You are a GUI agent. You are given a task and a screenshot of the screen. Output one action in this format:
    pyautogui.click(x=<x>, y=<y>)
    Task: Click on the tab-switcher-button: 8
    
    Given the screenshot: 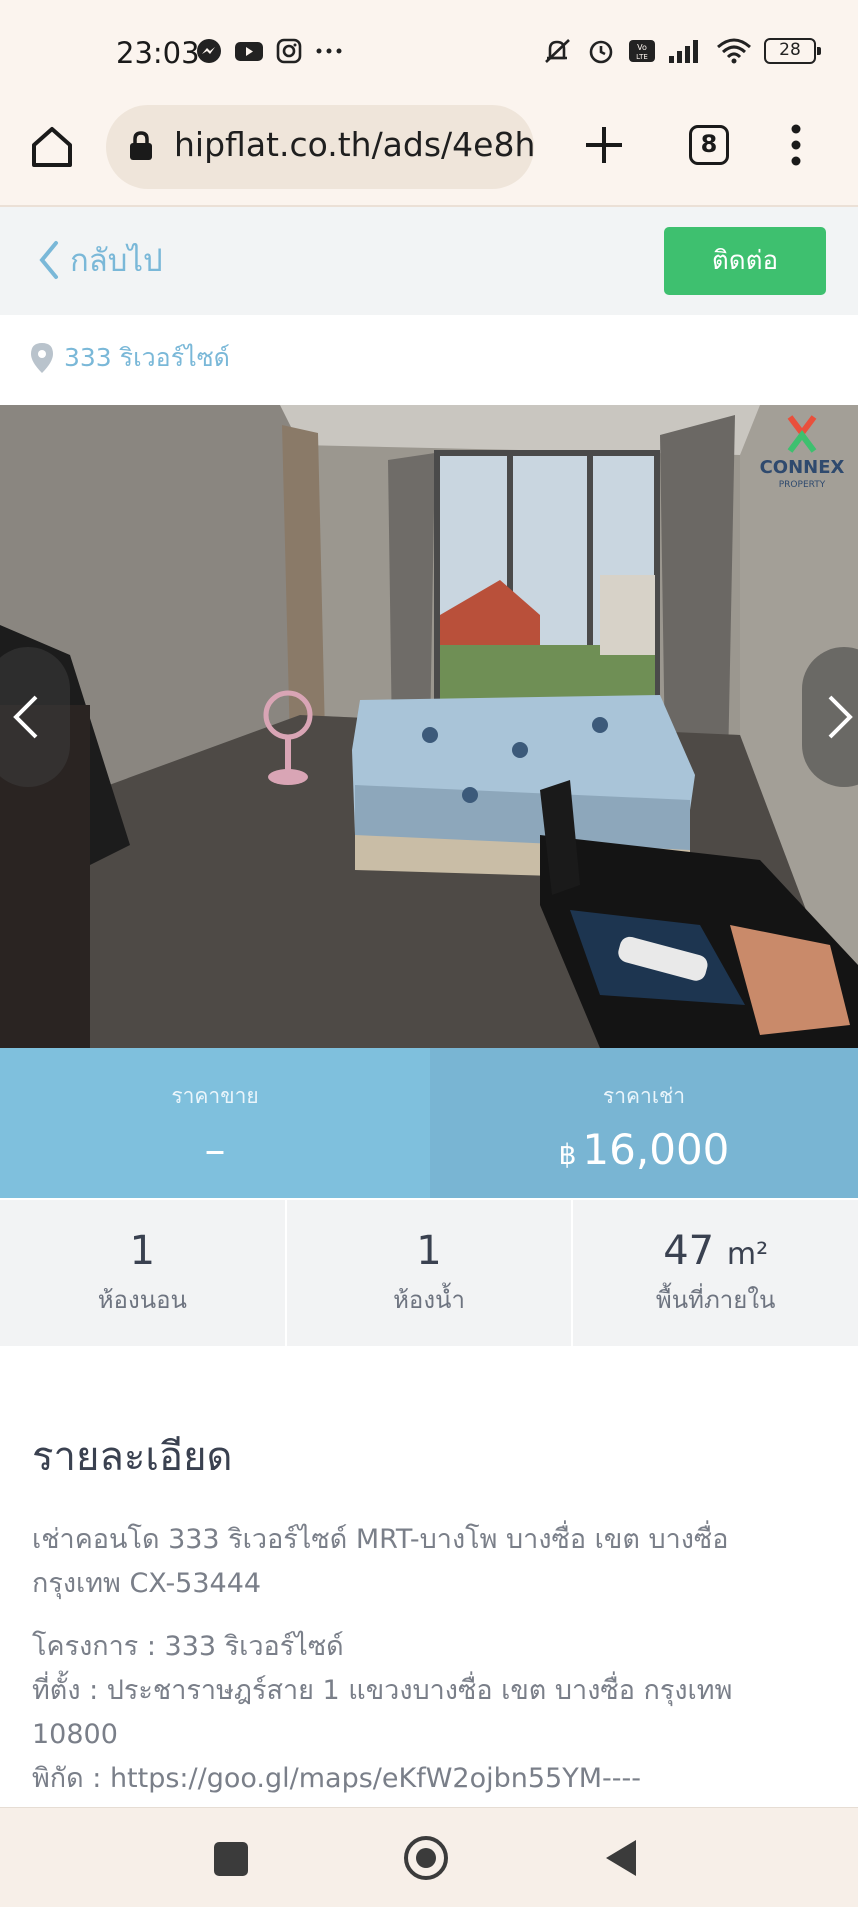 What is the action you would take?
    pyautogui.click(x=709, y=145)
    